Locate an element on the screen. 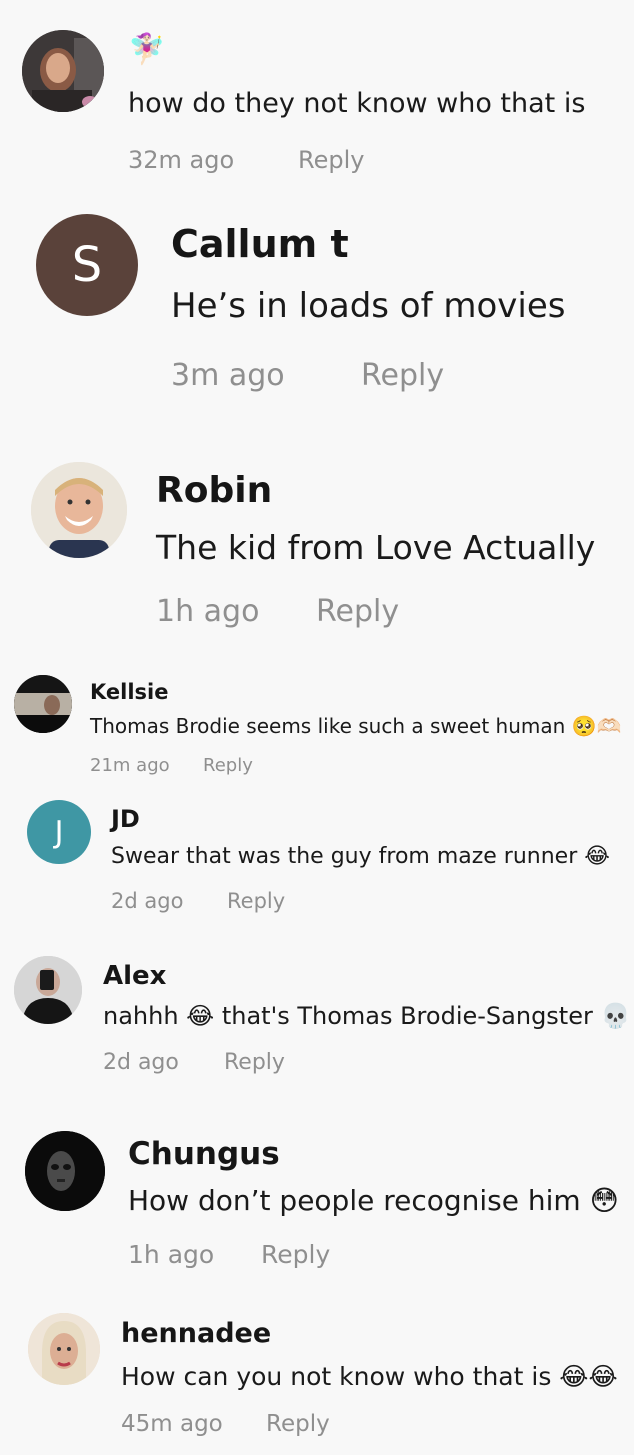 This screenshot has height=1455, width=634. comment-author: Kellsie is located at coordinates (129, 692).